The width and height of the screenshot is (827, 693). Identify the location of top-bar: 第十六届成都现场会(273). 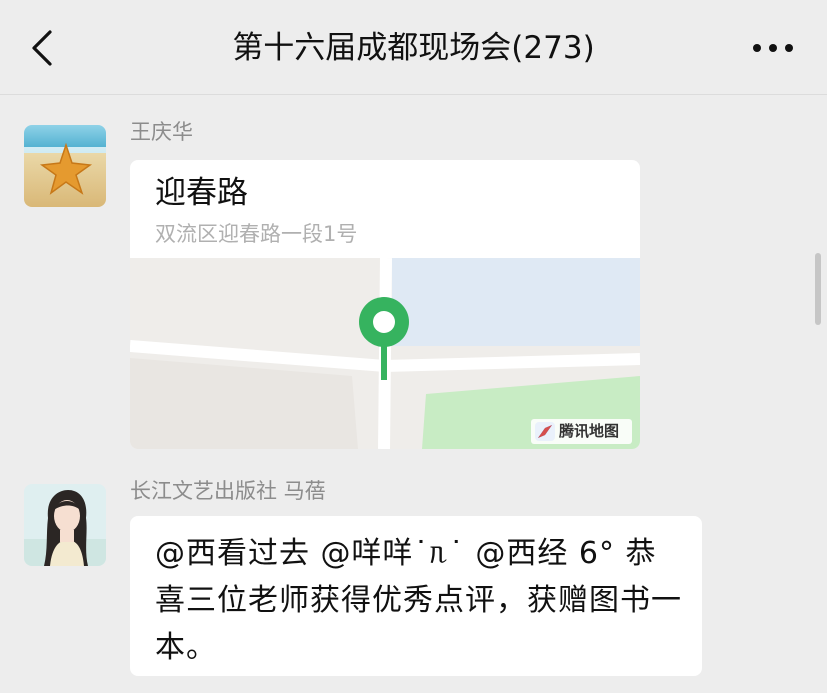
(413, 47).